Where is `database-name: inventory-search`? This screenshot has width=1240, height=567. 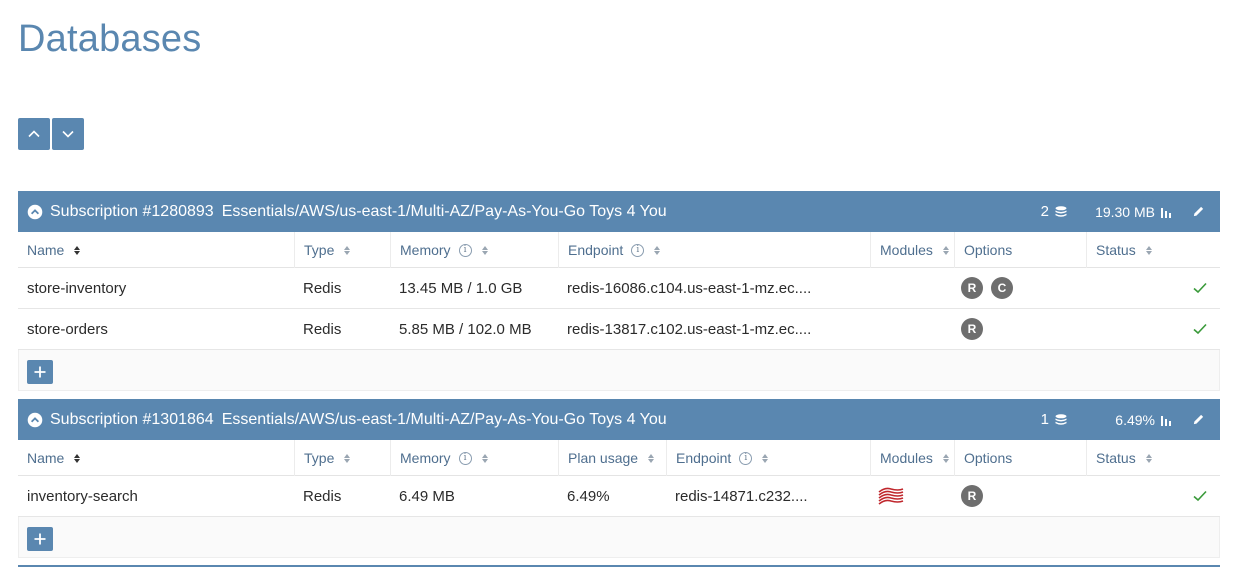
database-name: inventory-search is located at coordinates (156, 496).